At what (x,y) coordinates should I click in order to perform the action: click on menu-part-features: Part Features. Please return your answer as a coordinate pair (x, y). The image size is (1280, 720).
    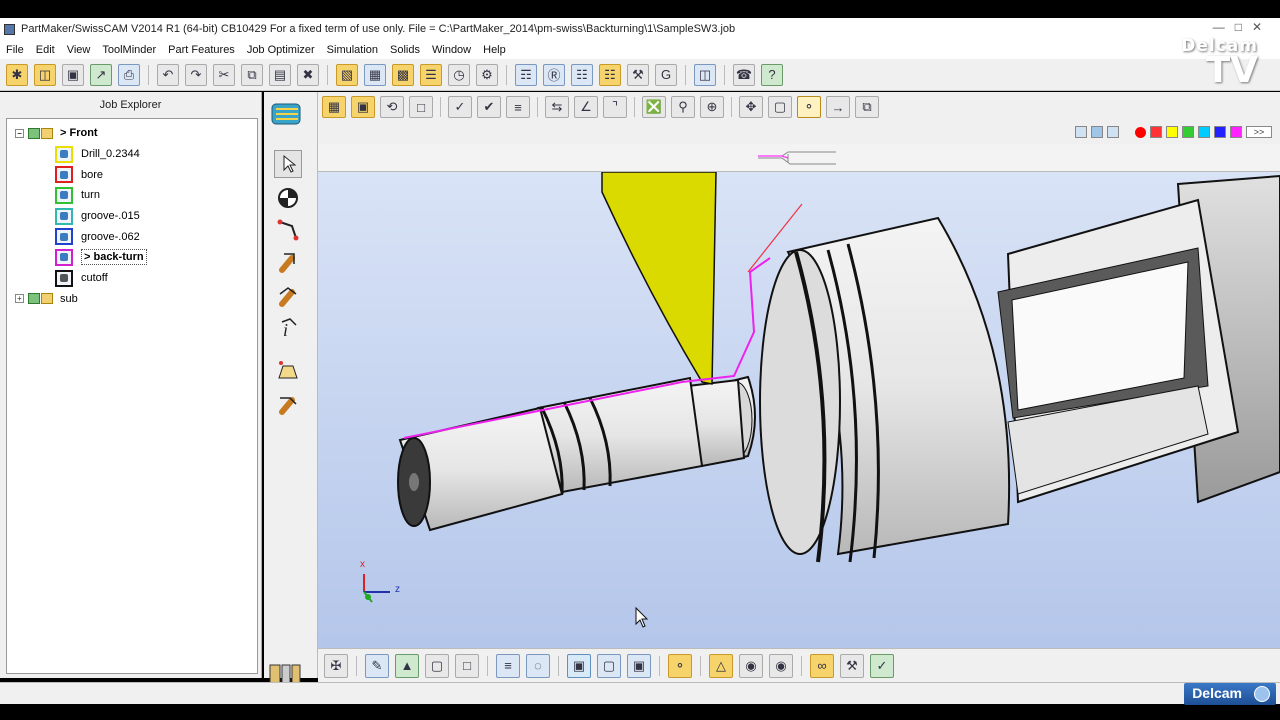
    Looking at the image, I should click on (201, 50).